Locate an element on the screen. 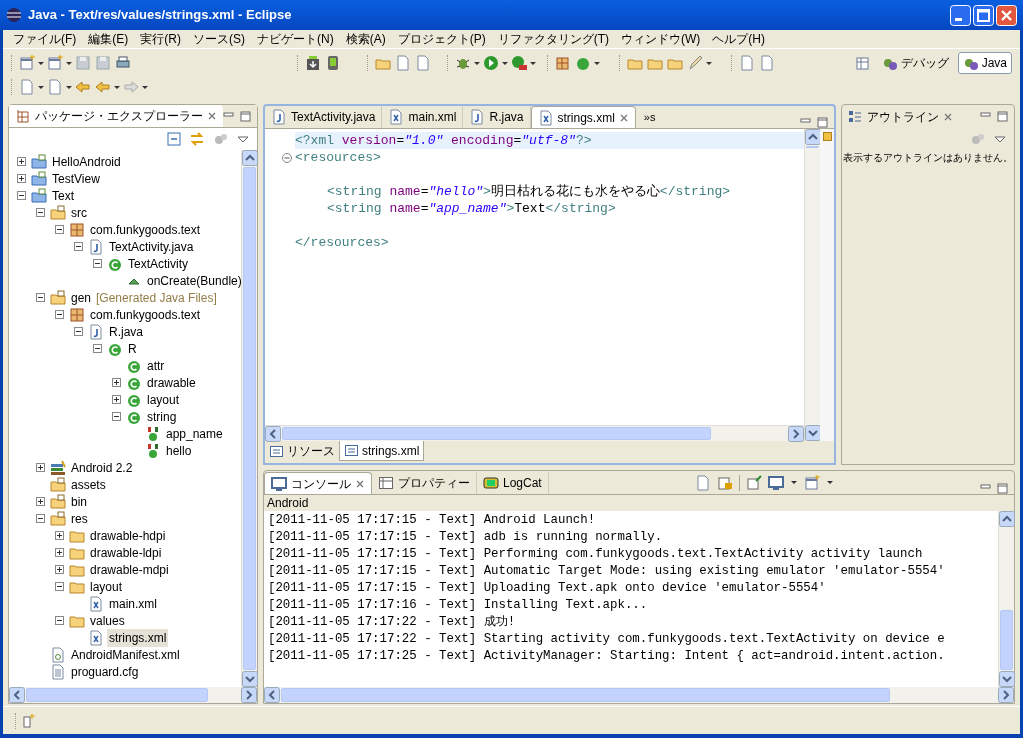 The width and height of the screenshot is (1023, 738). menu-item: 検索(A) is located at coordinates (365, 39).